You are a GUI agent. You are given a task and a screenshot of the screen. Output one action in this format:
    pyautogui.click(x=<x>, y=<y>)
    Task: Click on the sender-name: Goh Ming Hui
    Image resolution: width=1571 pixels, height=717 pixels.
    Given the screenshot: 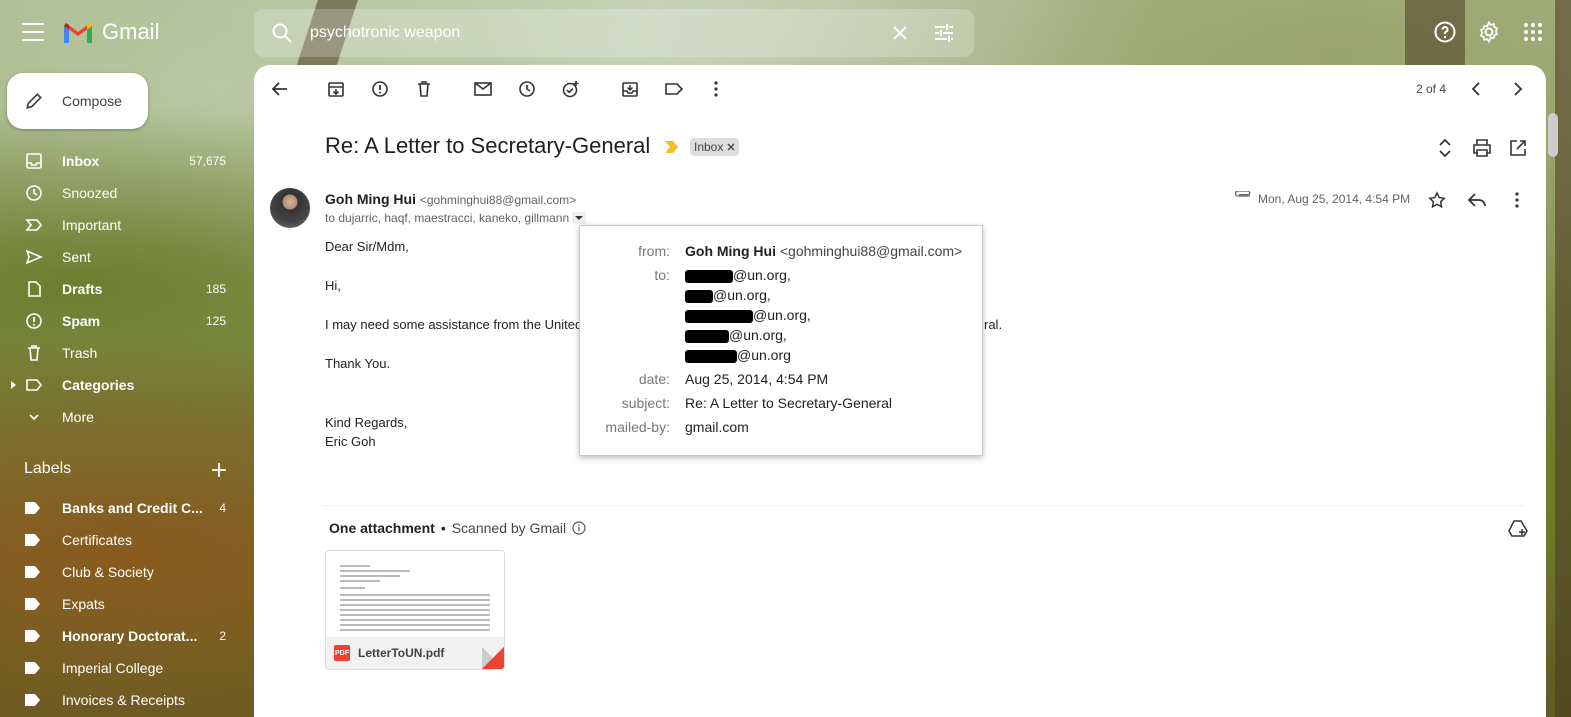 What is the action you would take?
    pyautogui.click(x=370, y=199)
    